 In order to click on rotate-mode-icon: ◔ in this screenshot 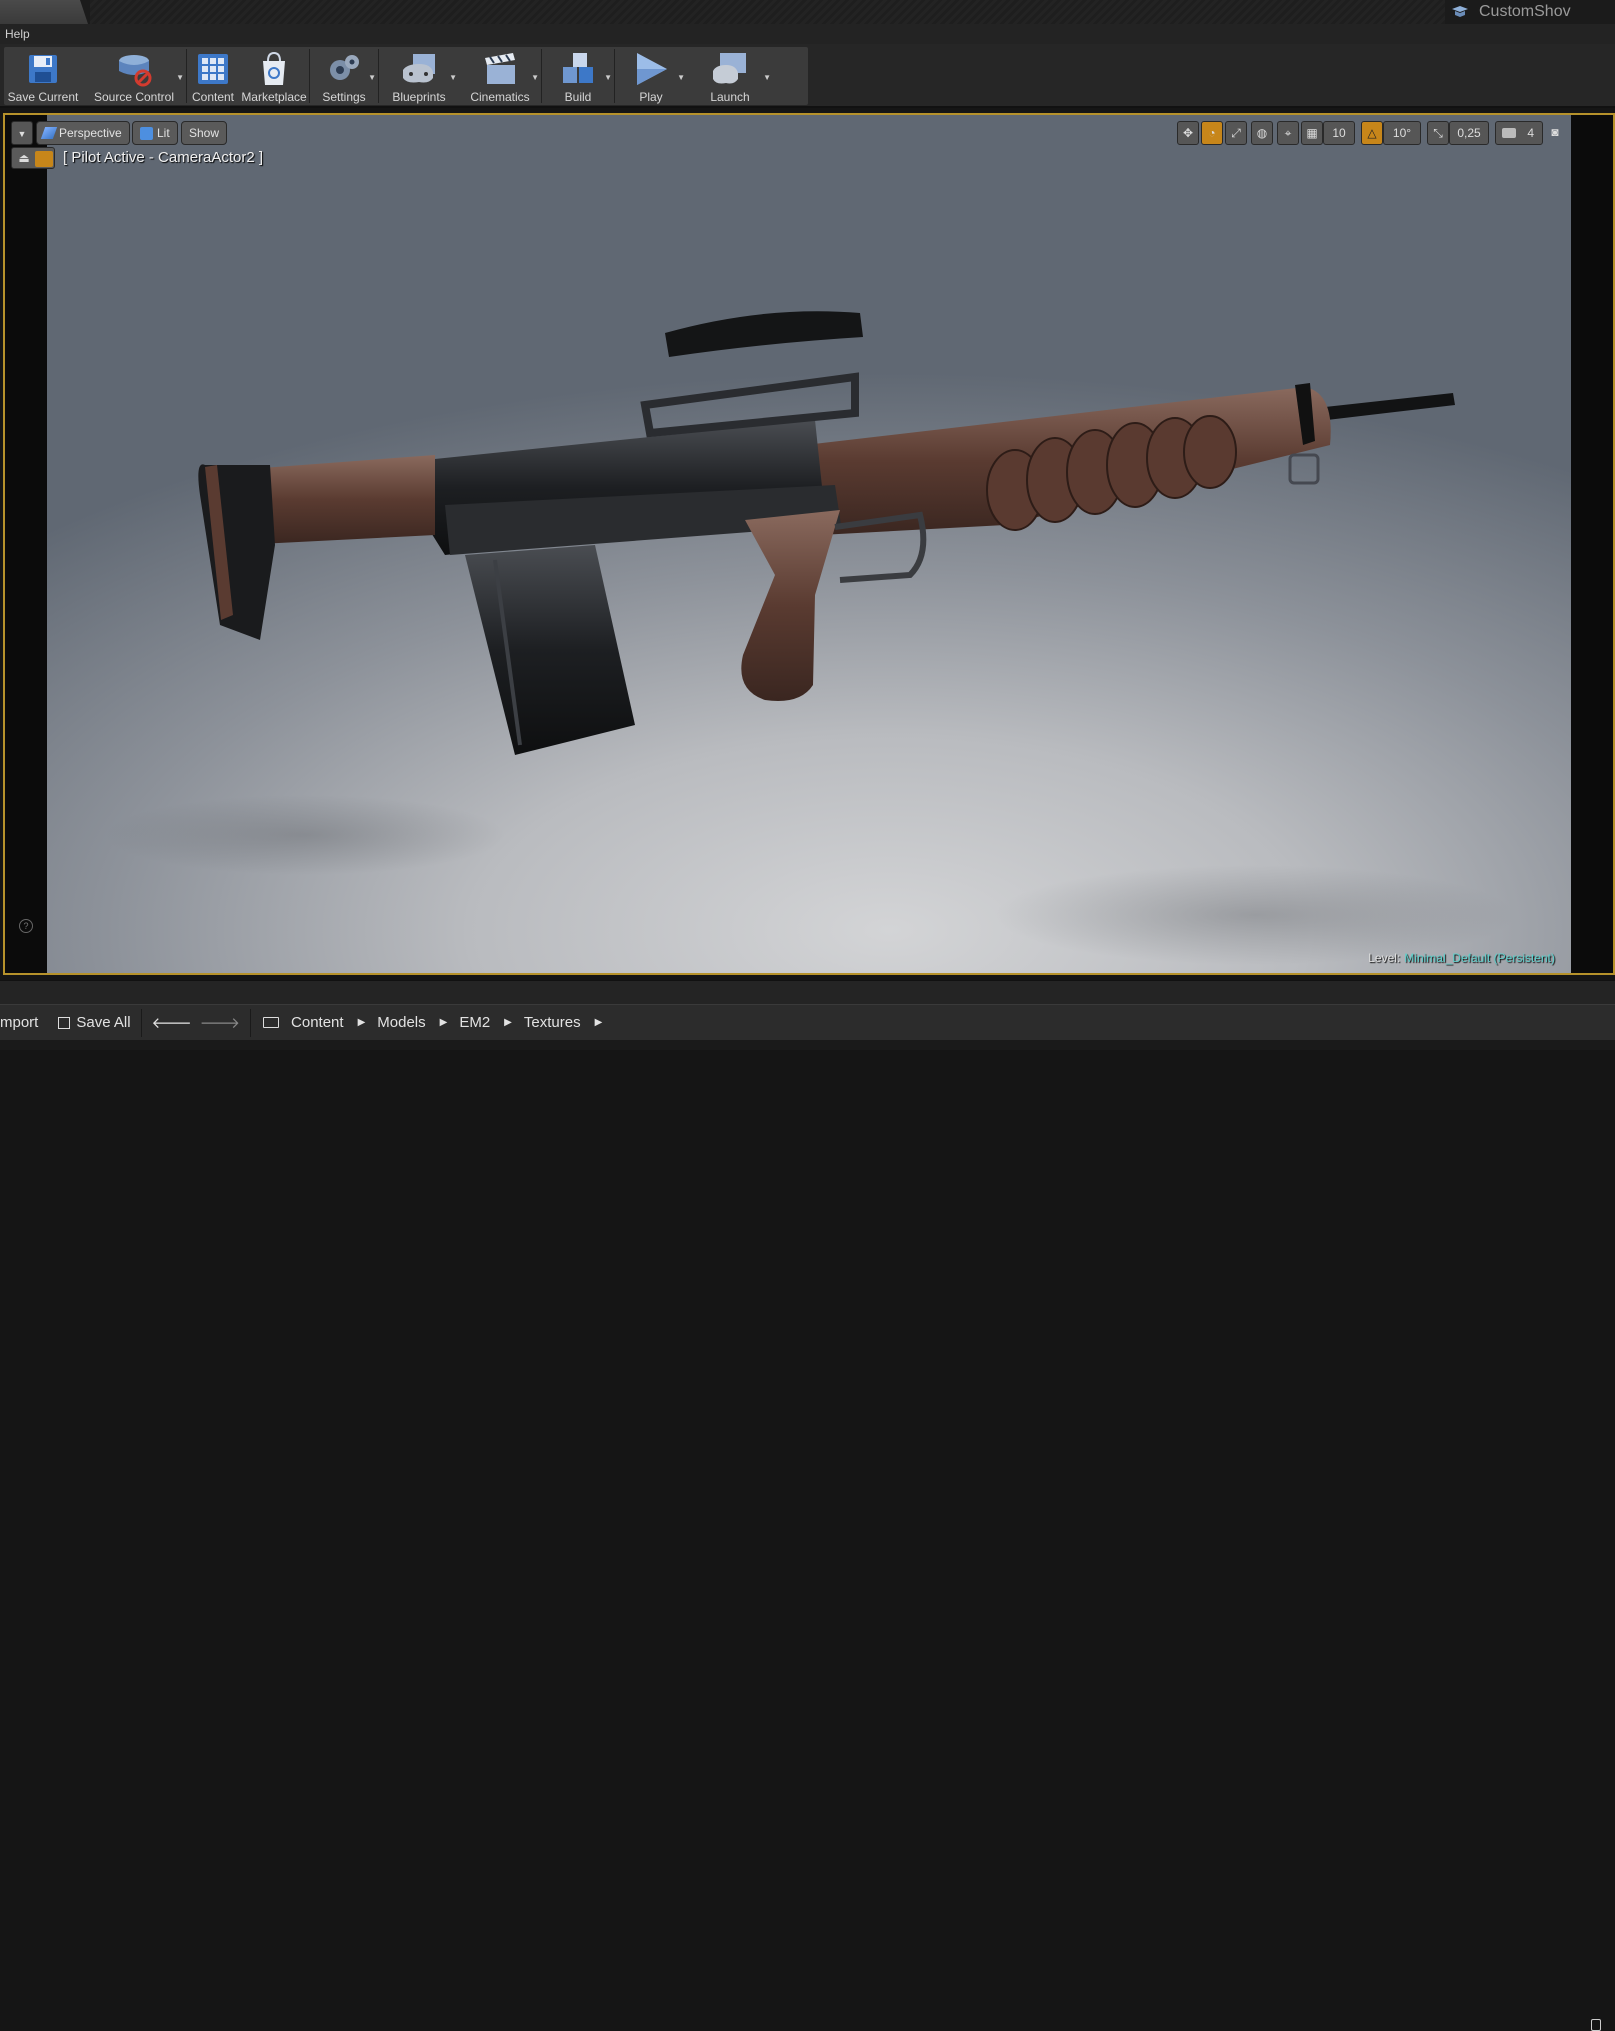, I will do `click(1212, 133)`.